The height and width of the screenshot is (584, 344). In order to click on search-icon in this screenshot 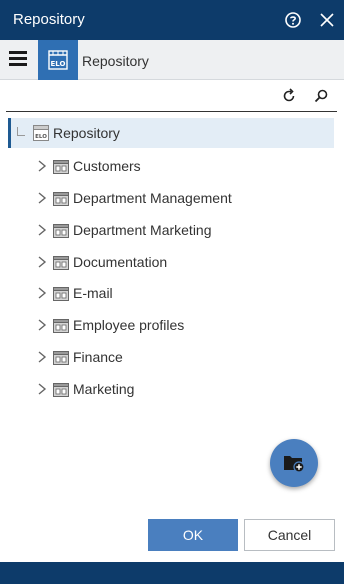, I will do `click(321, 96)`.